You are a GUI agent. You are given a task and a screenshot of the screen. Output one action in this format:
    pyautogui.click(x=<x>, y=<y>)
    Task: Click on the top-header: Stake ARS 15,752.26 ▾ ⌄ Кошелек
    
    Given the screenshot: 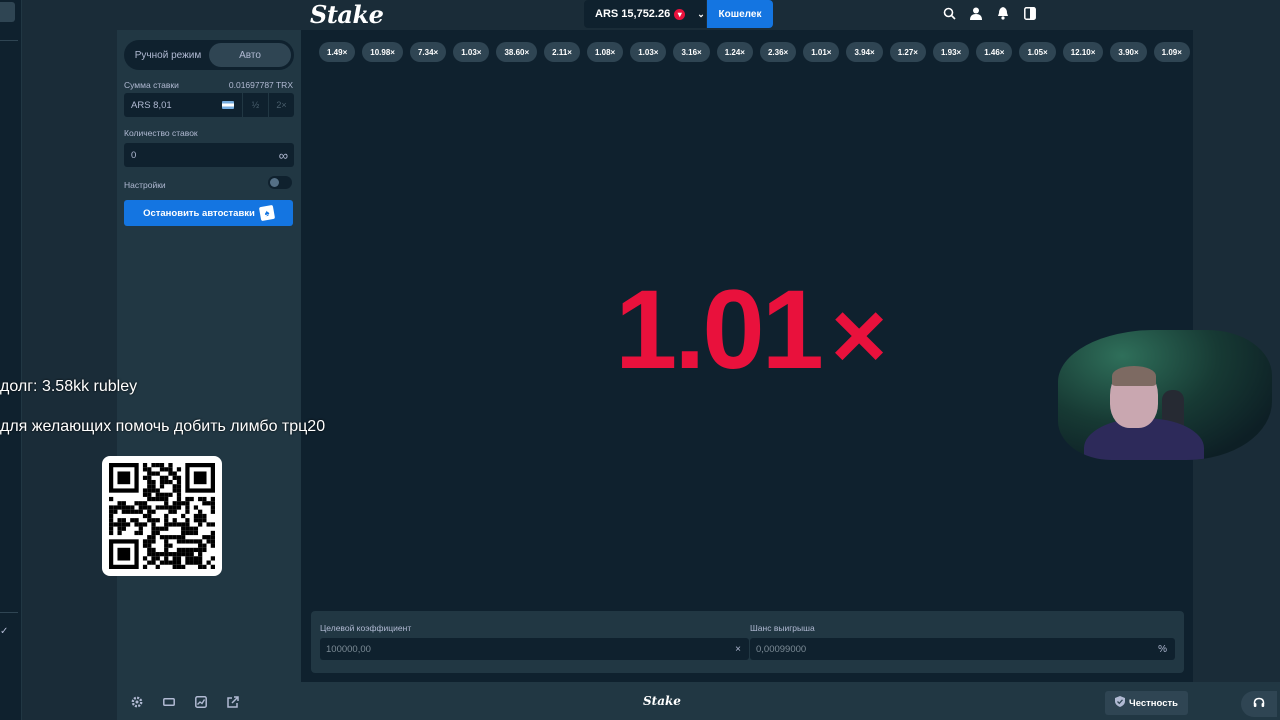 What is the action you would take?
    pyautogui.click(x=651, y=15)
    